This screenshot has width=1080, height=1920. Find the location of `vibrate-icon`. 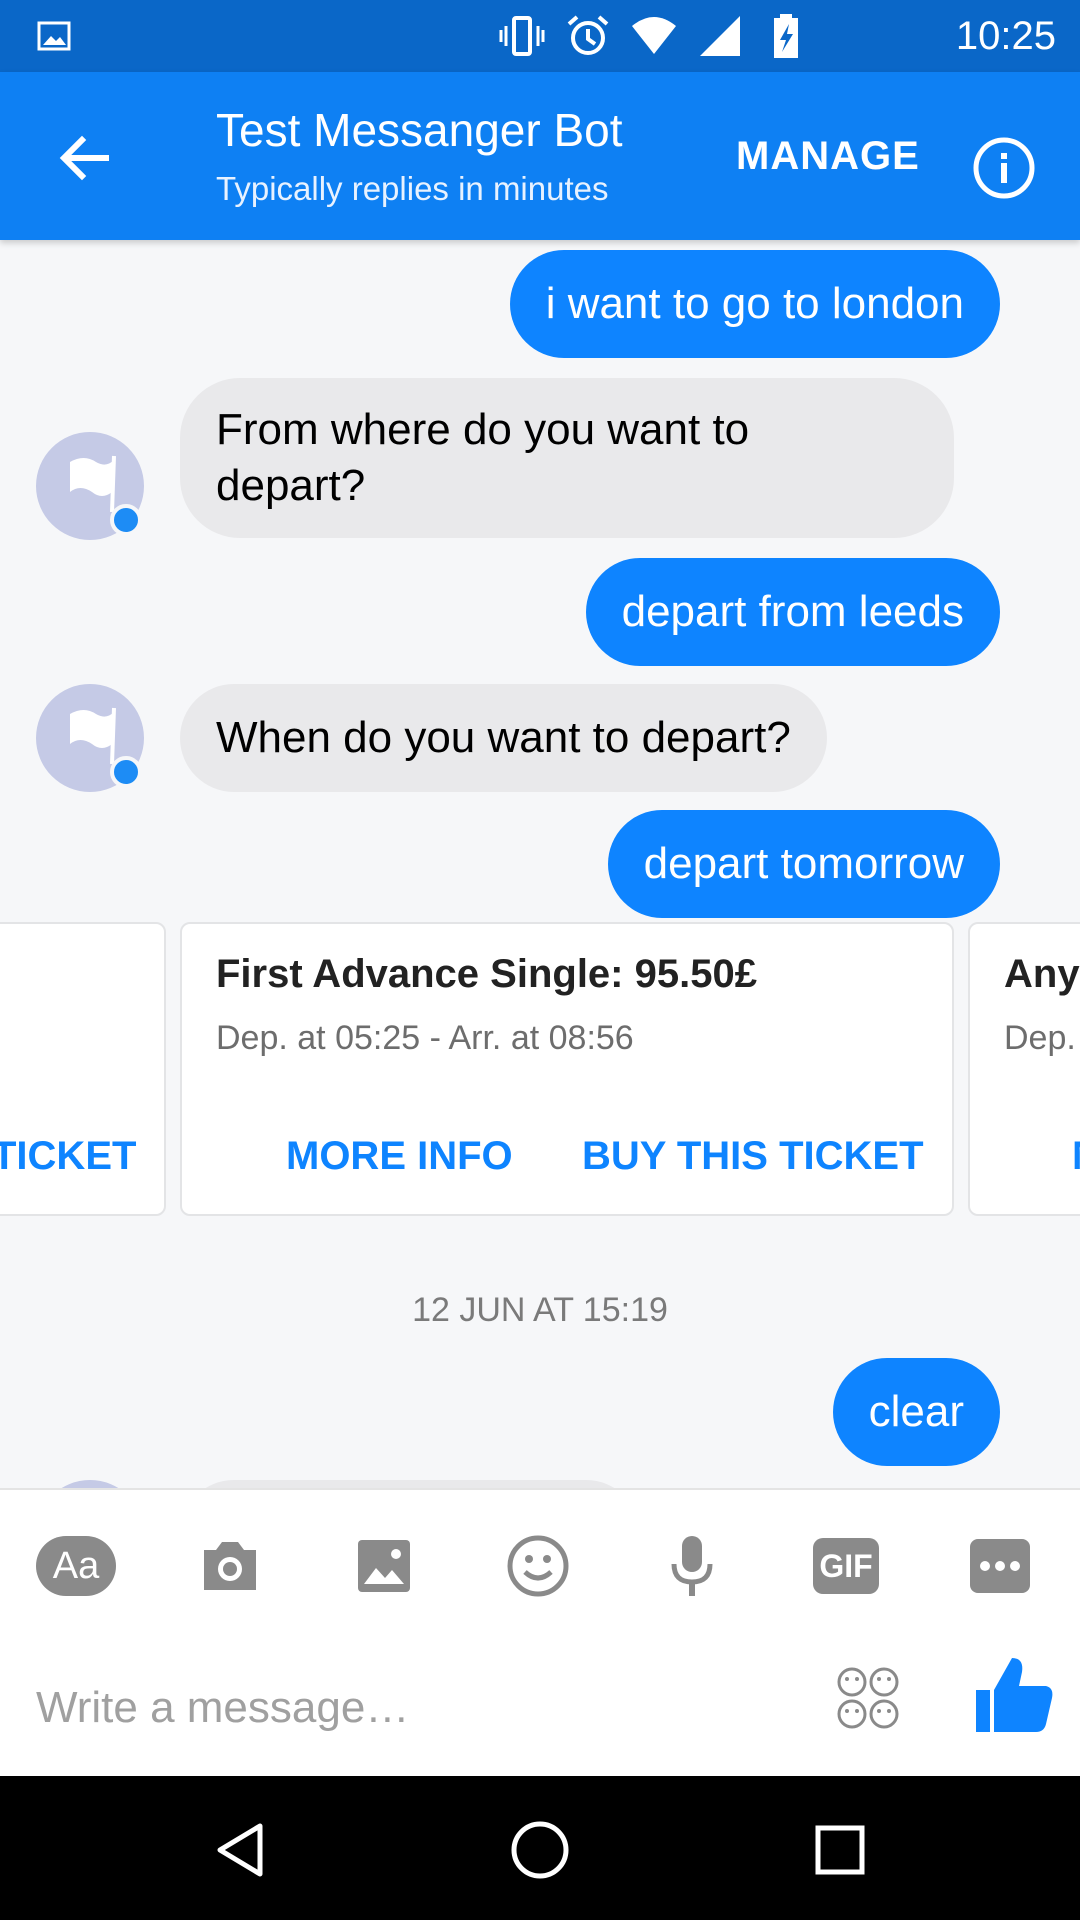

vibrate-icon is located at coordinates (522, 36).